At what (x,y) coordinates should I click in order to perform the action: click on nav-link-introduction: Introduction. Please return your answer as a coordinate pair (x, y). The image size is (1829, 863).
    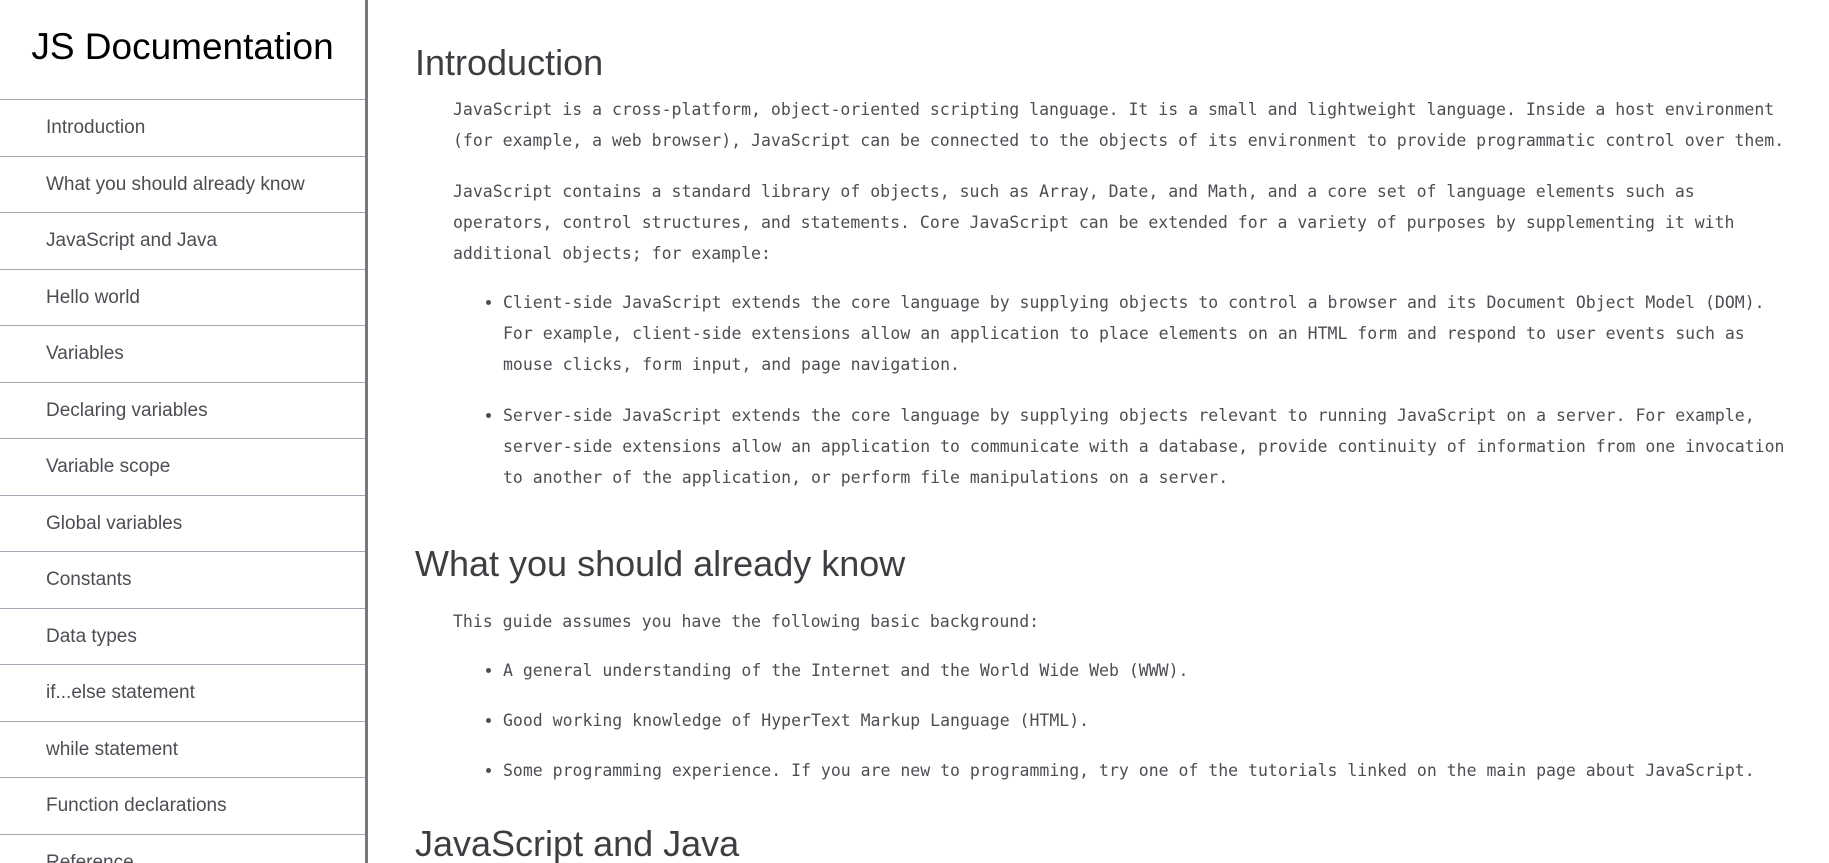
    Looking at the image, I should click on (182, 128).